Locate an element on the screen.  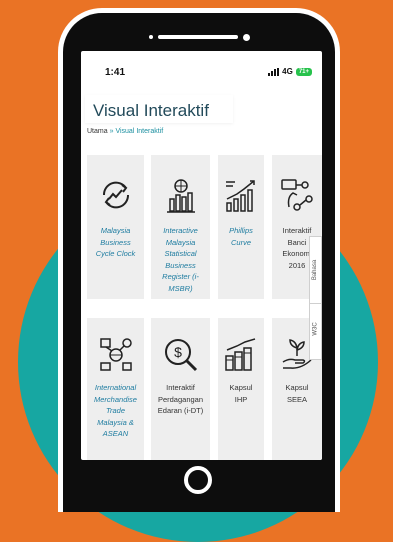
side-tabs: Bahasa W3C is located at coordinates (315, 298).